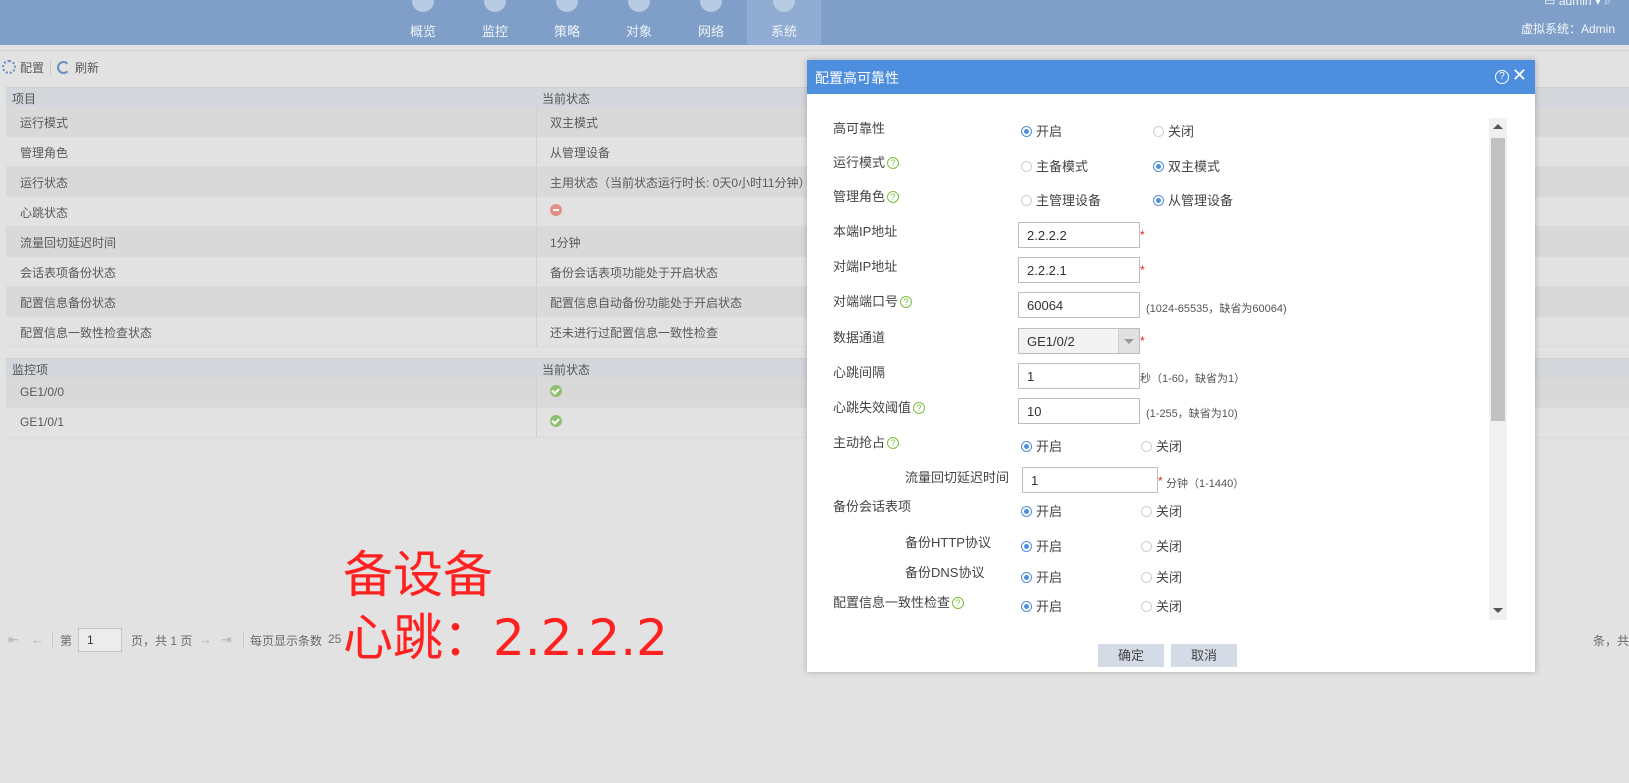  I want to click on session-backup-on-radio: 开启, so click(1041, 510).